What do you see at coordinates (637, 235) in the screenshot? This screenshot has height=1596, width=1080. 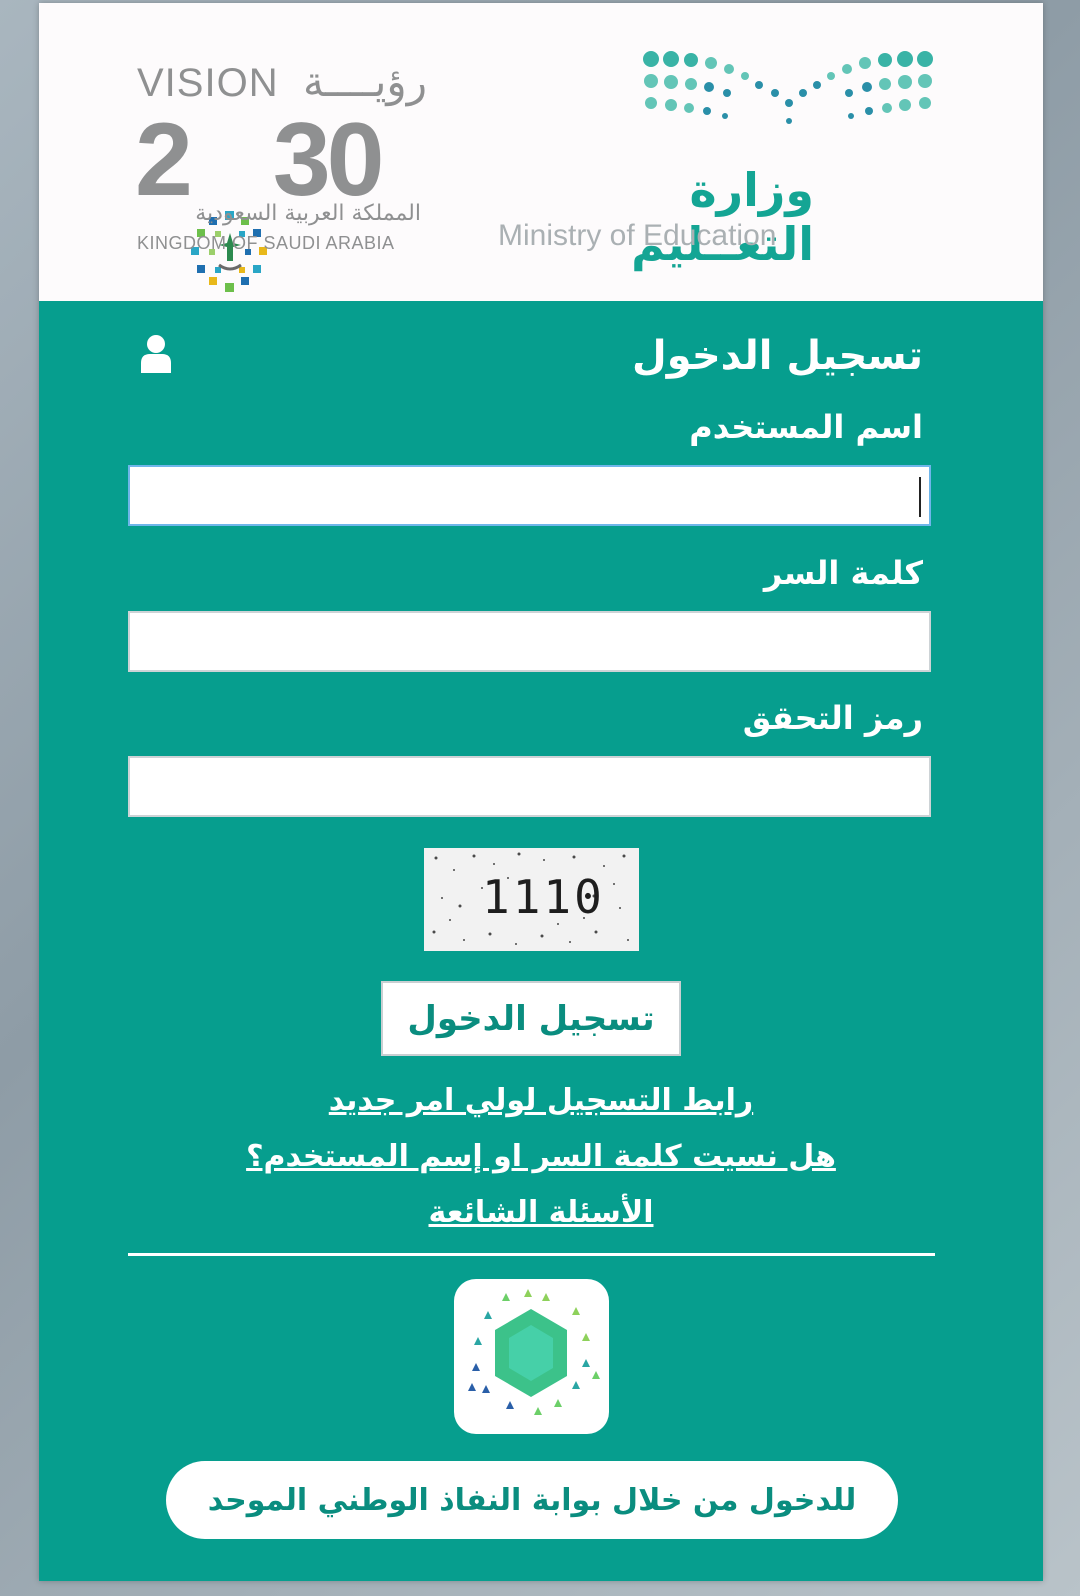 I see `ministry-english-name: Ministry of Education` at bounding box center [637, 235].